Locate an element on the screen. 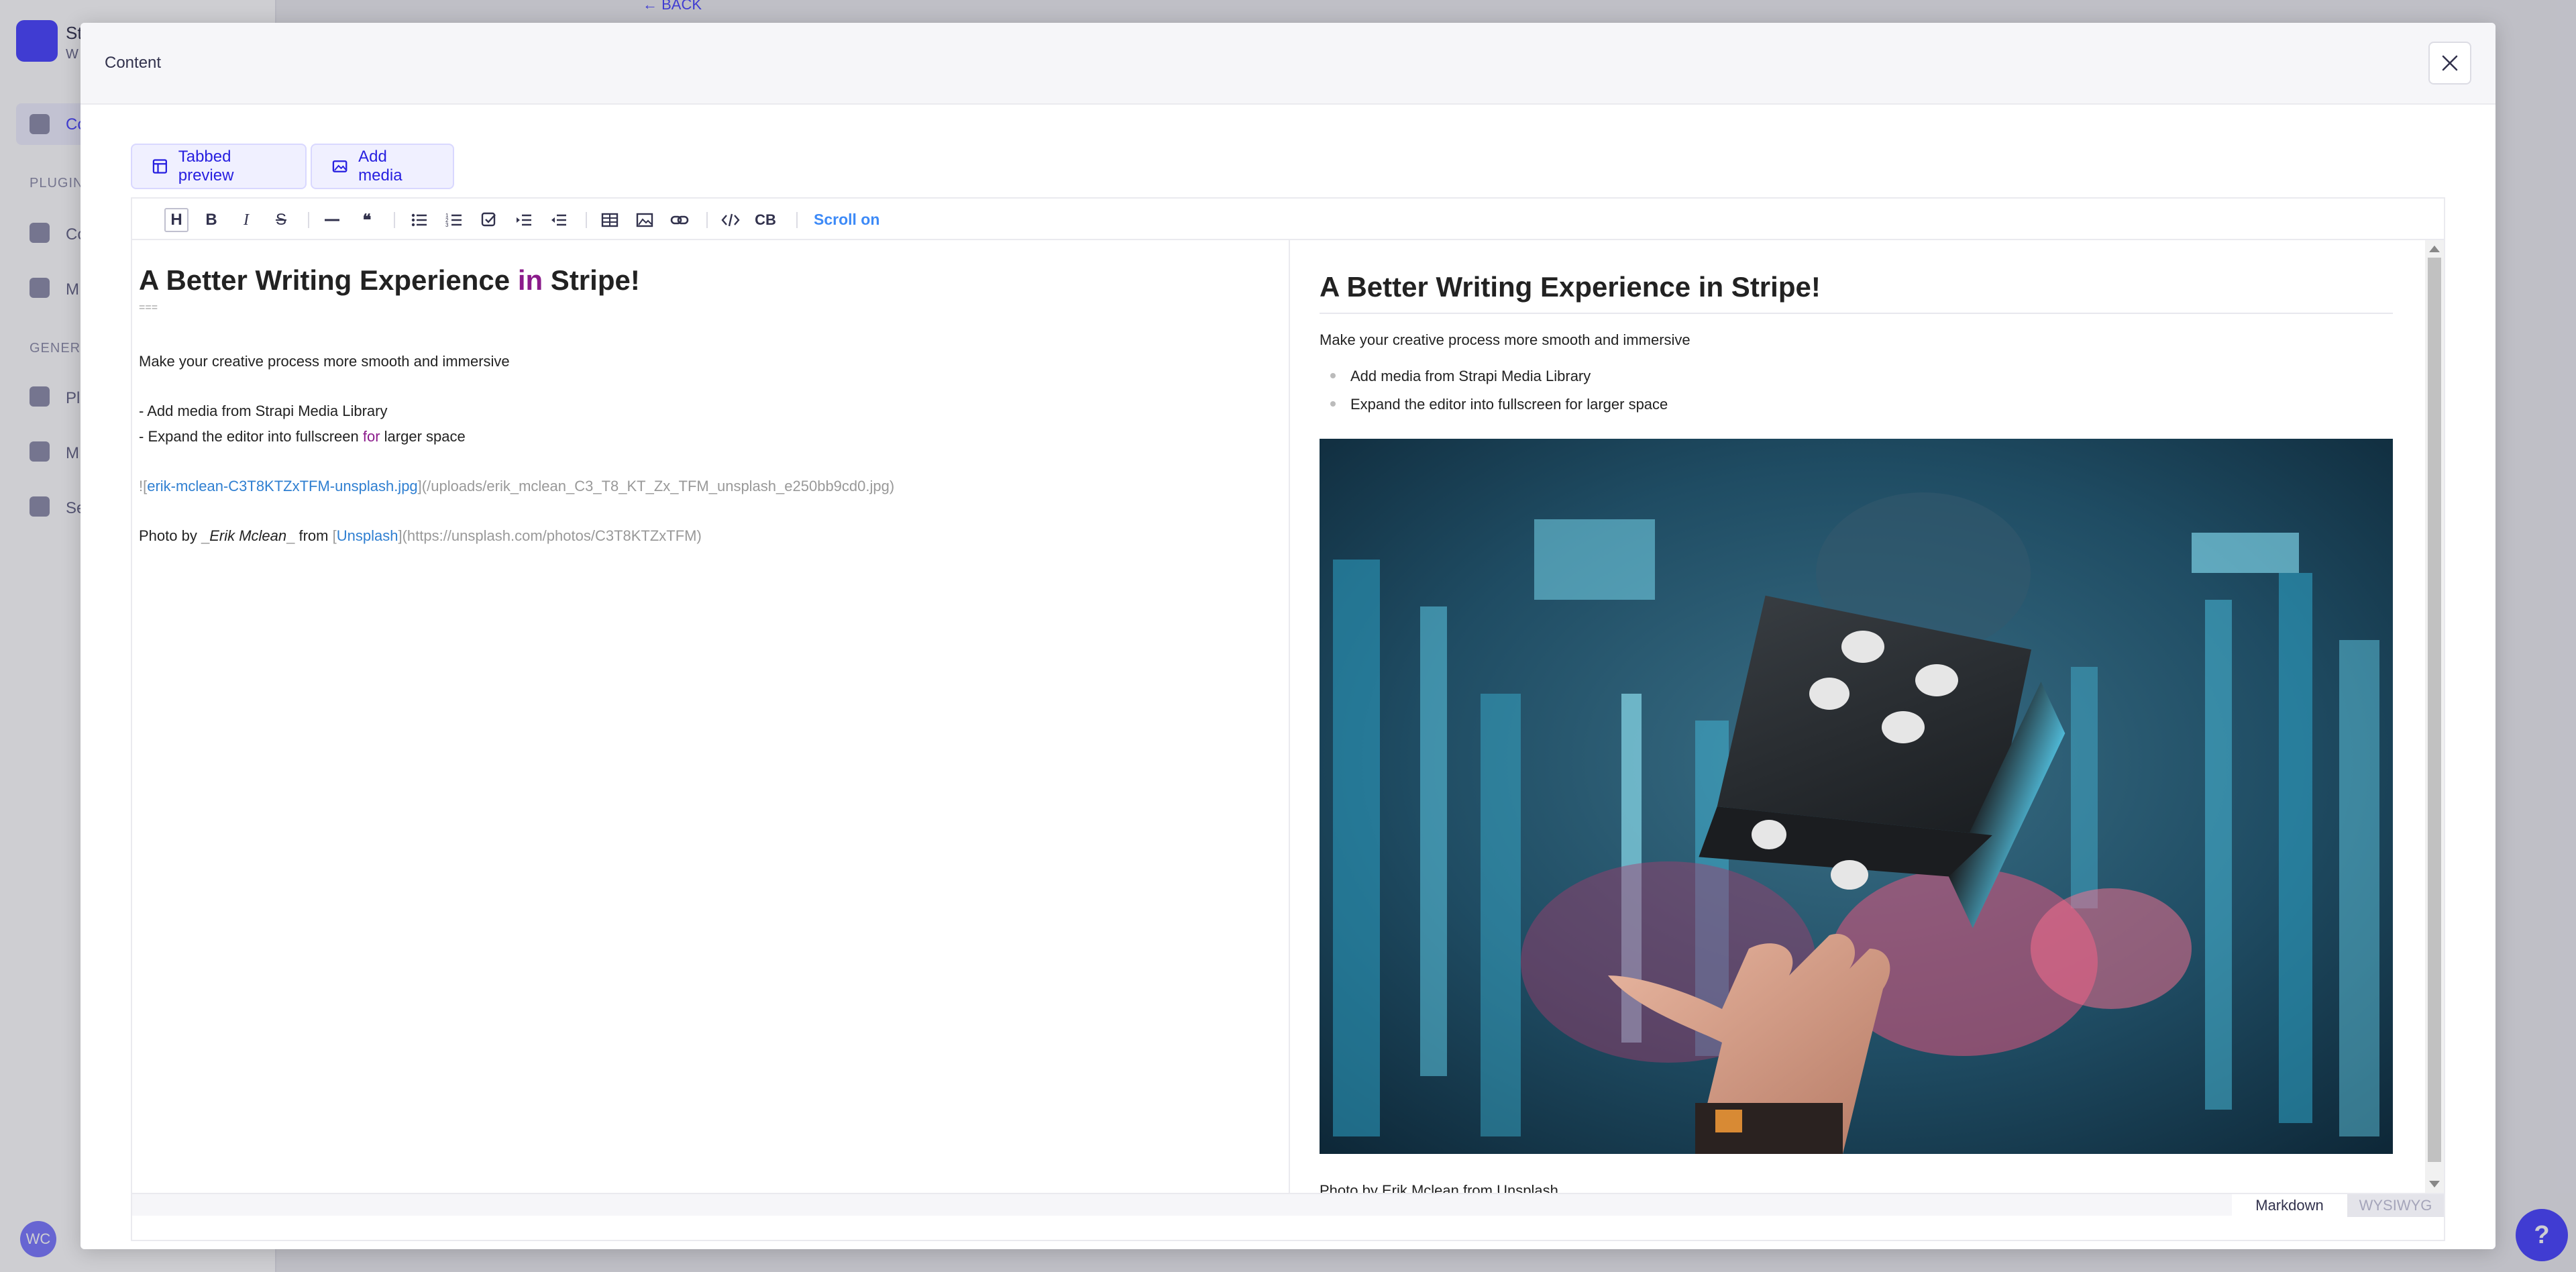 The height and width of the screenshot is (1272, 2576). close-icon is located at coordinates (2450, 63).